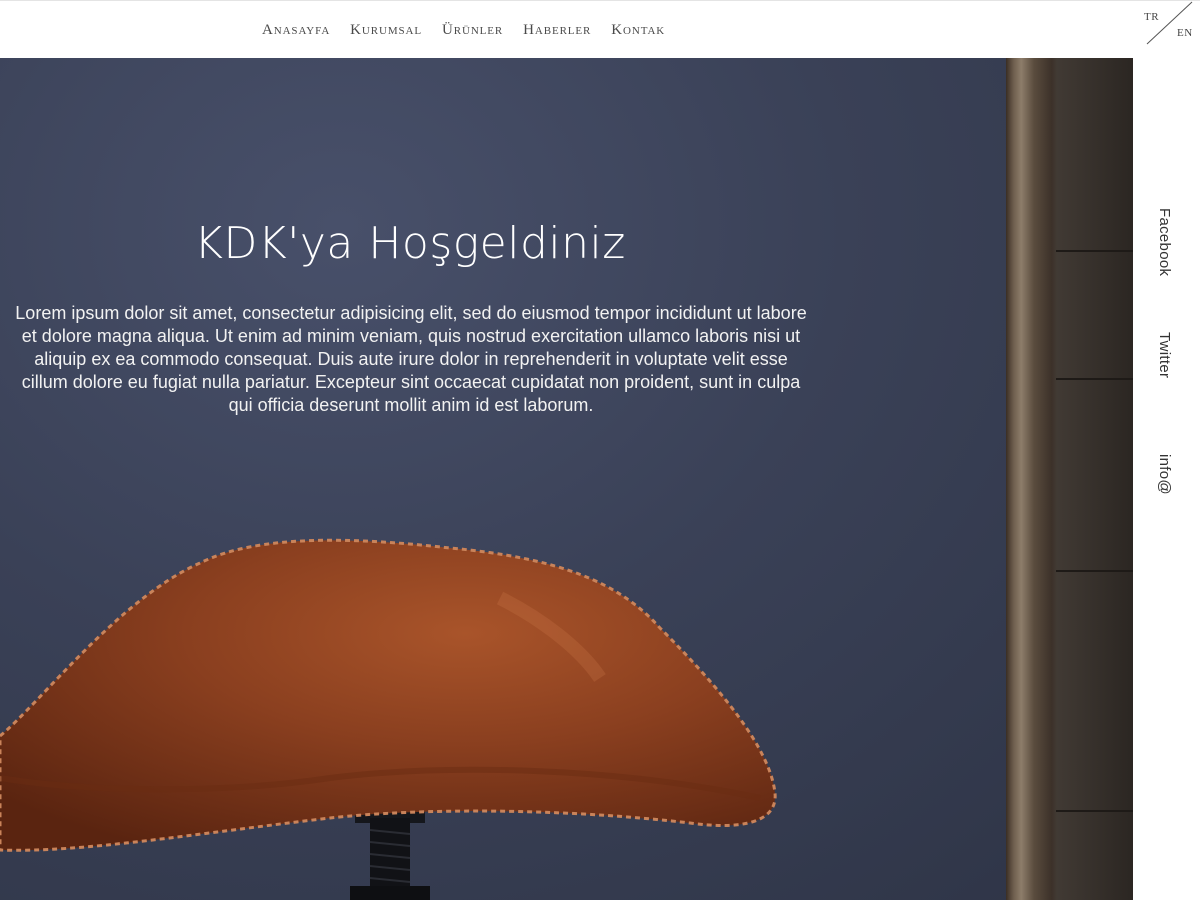  I want to click on hero-title: KDK'ya Hoşgeldiniz, so click(410, 243).